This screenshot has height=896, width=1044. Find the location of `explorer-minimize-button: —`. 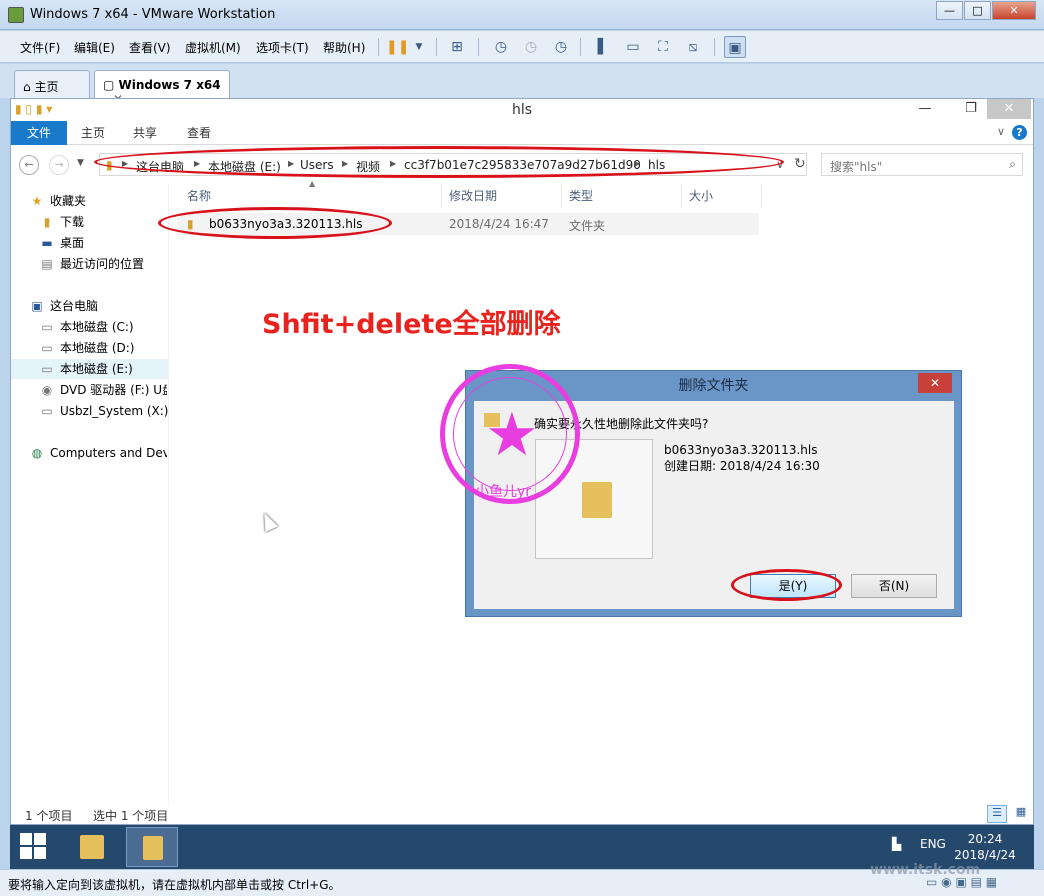

explorer-minimize-button: — is located at coordinates (925, 109).